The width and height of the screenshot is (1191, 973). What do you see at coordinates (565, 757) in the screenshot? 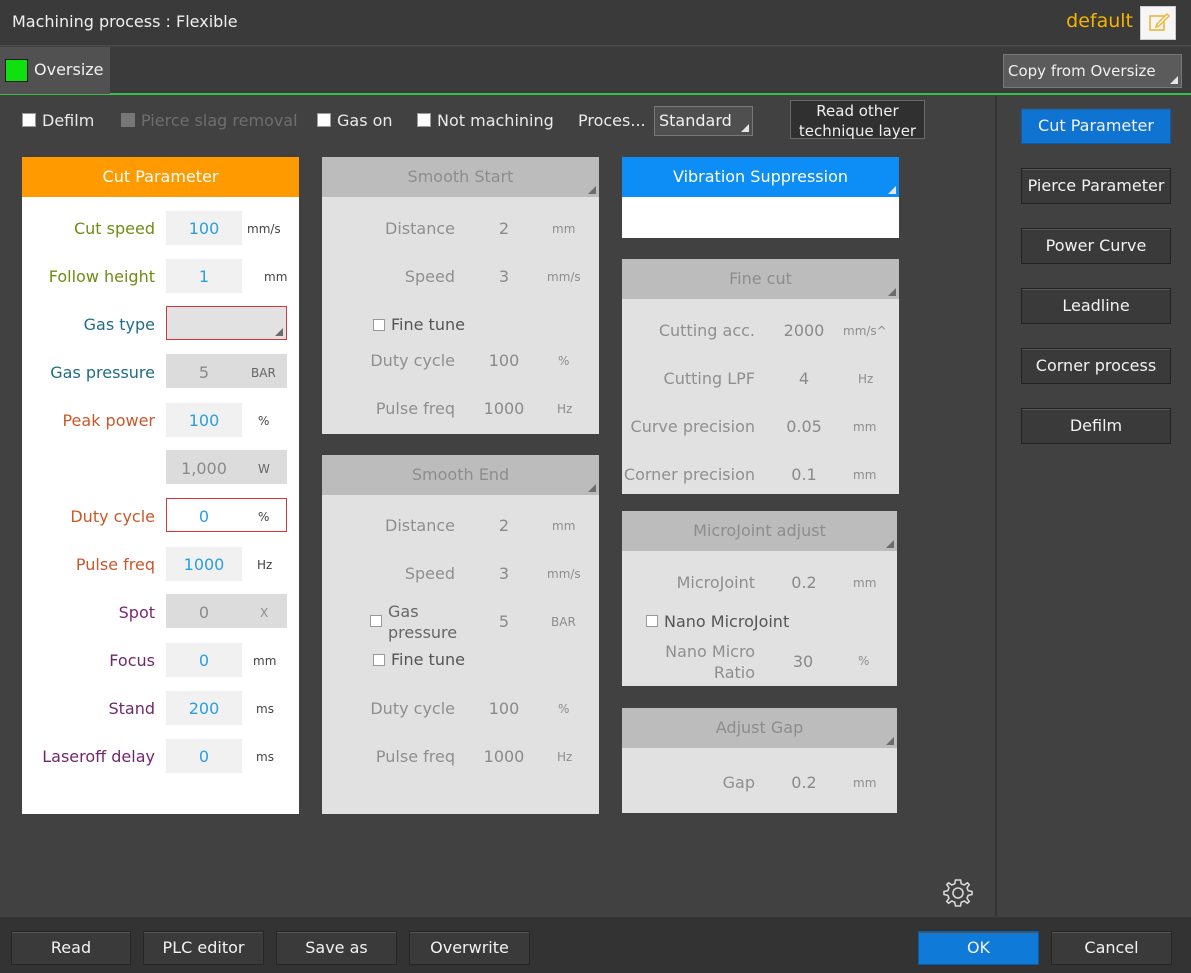
I see `se-pulse-unit: Hz` at bounding box center [565, 757].